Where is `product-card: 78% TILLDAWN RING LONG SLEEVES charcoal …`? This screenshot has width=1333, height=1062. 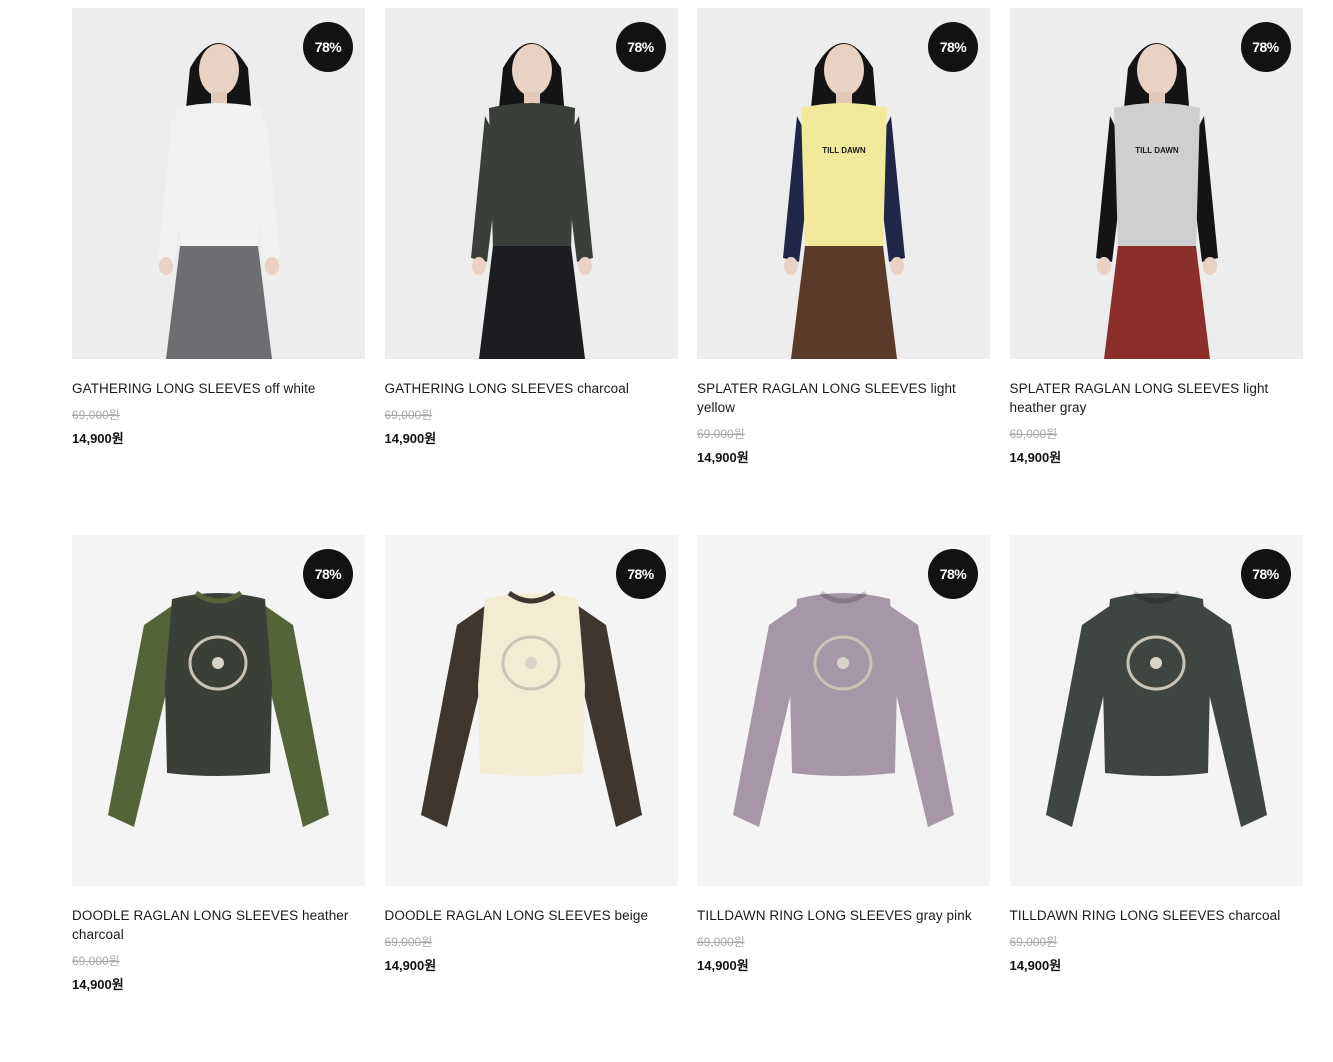
product-card: 78% TILLDAWN RING LONG SLEEVES charcoal … is located at coordinates (1156, 798).